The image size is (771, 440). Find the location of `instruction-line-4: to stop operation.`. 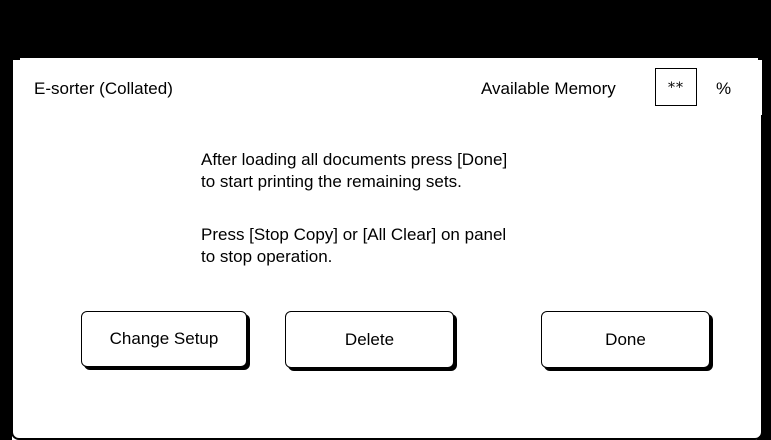

instruction-line-4: to stop operation. is located at coordinates (267, 256).